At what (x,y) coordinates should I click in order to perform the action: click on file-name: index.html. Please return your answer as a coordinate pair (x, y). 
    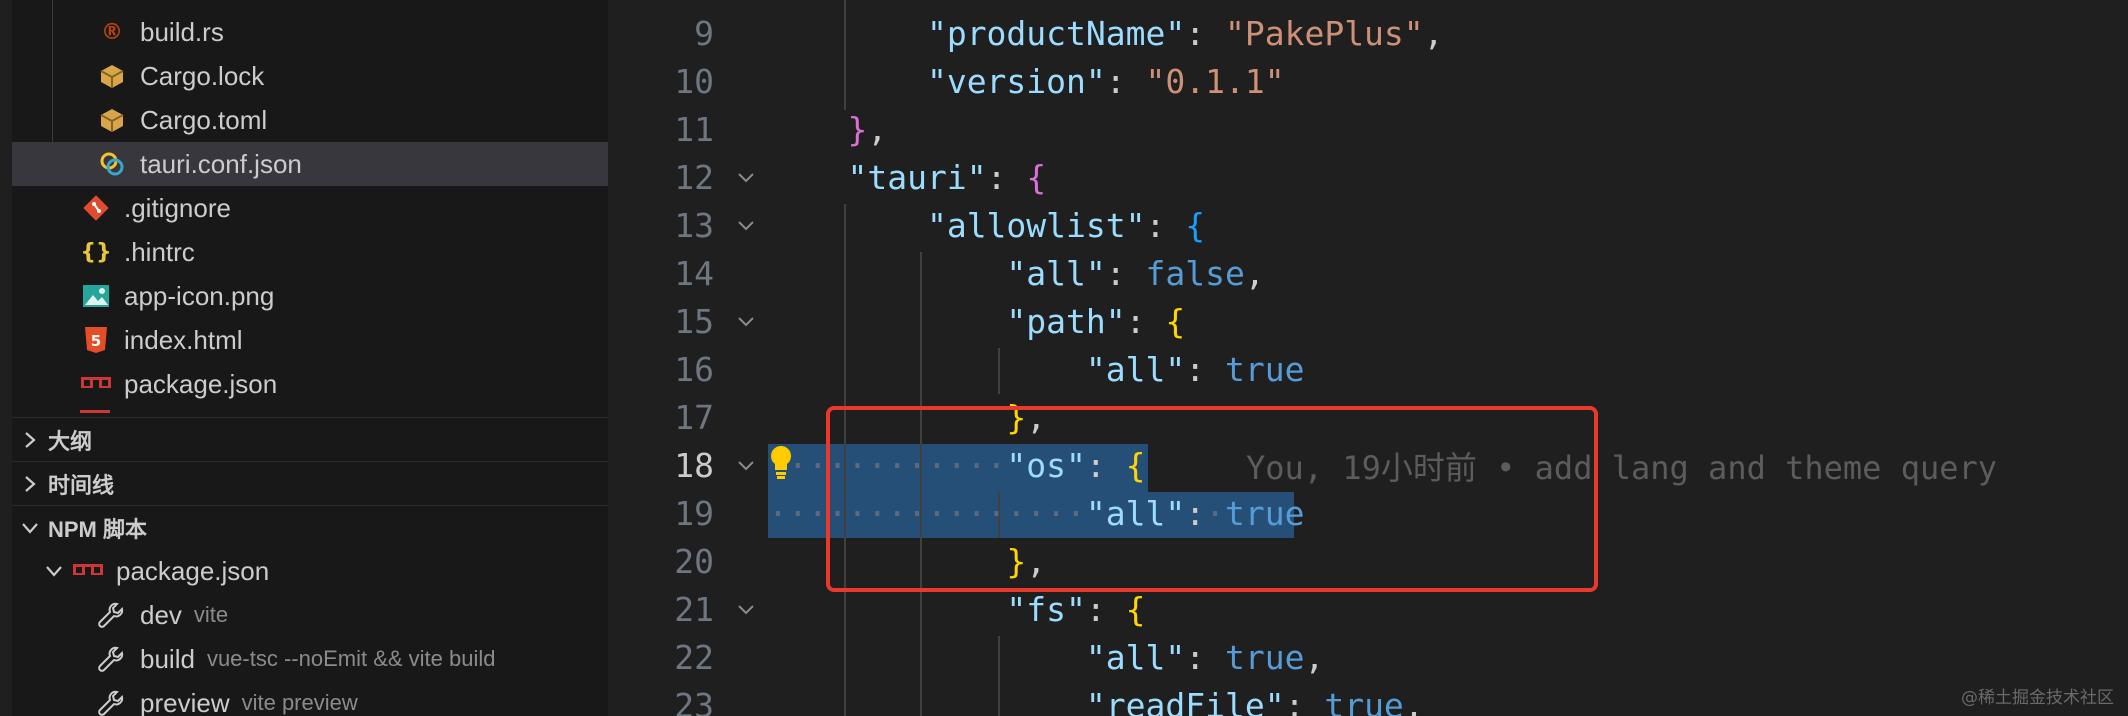
    Looking at the image, I should click on (183, 339).